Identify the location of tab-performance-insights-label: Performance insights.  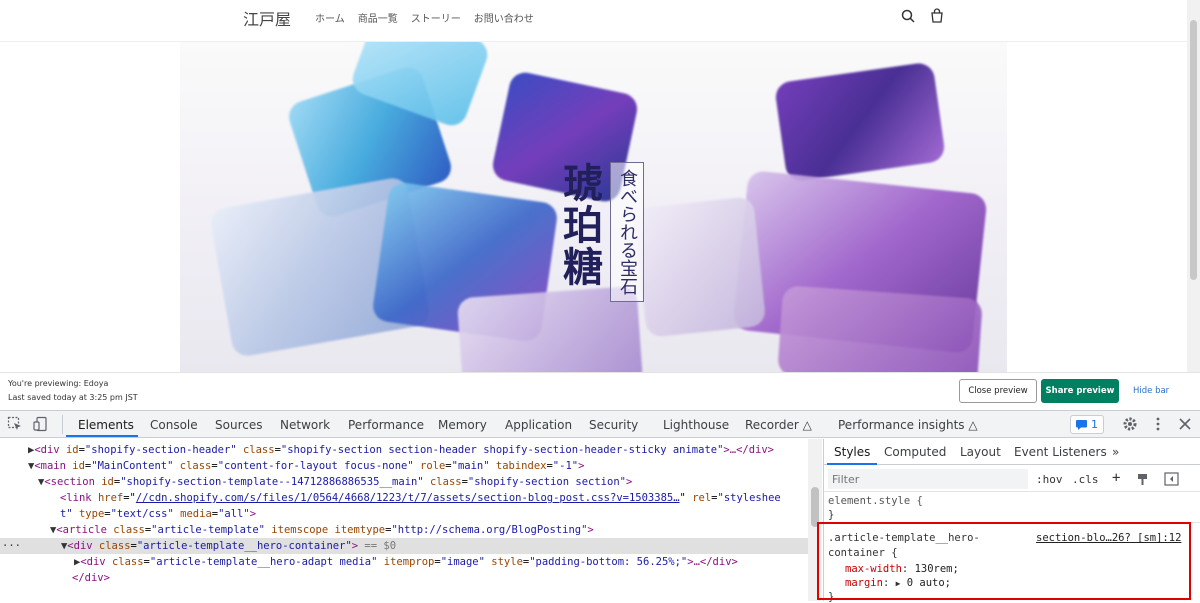
(901, 425).